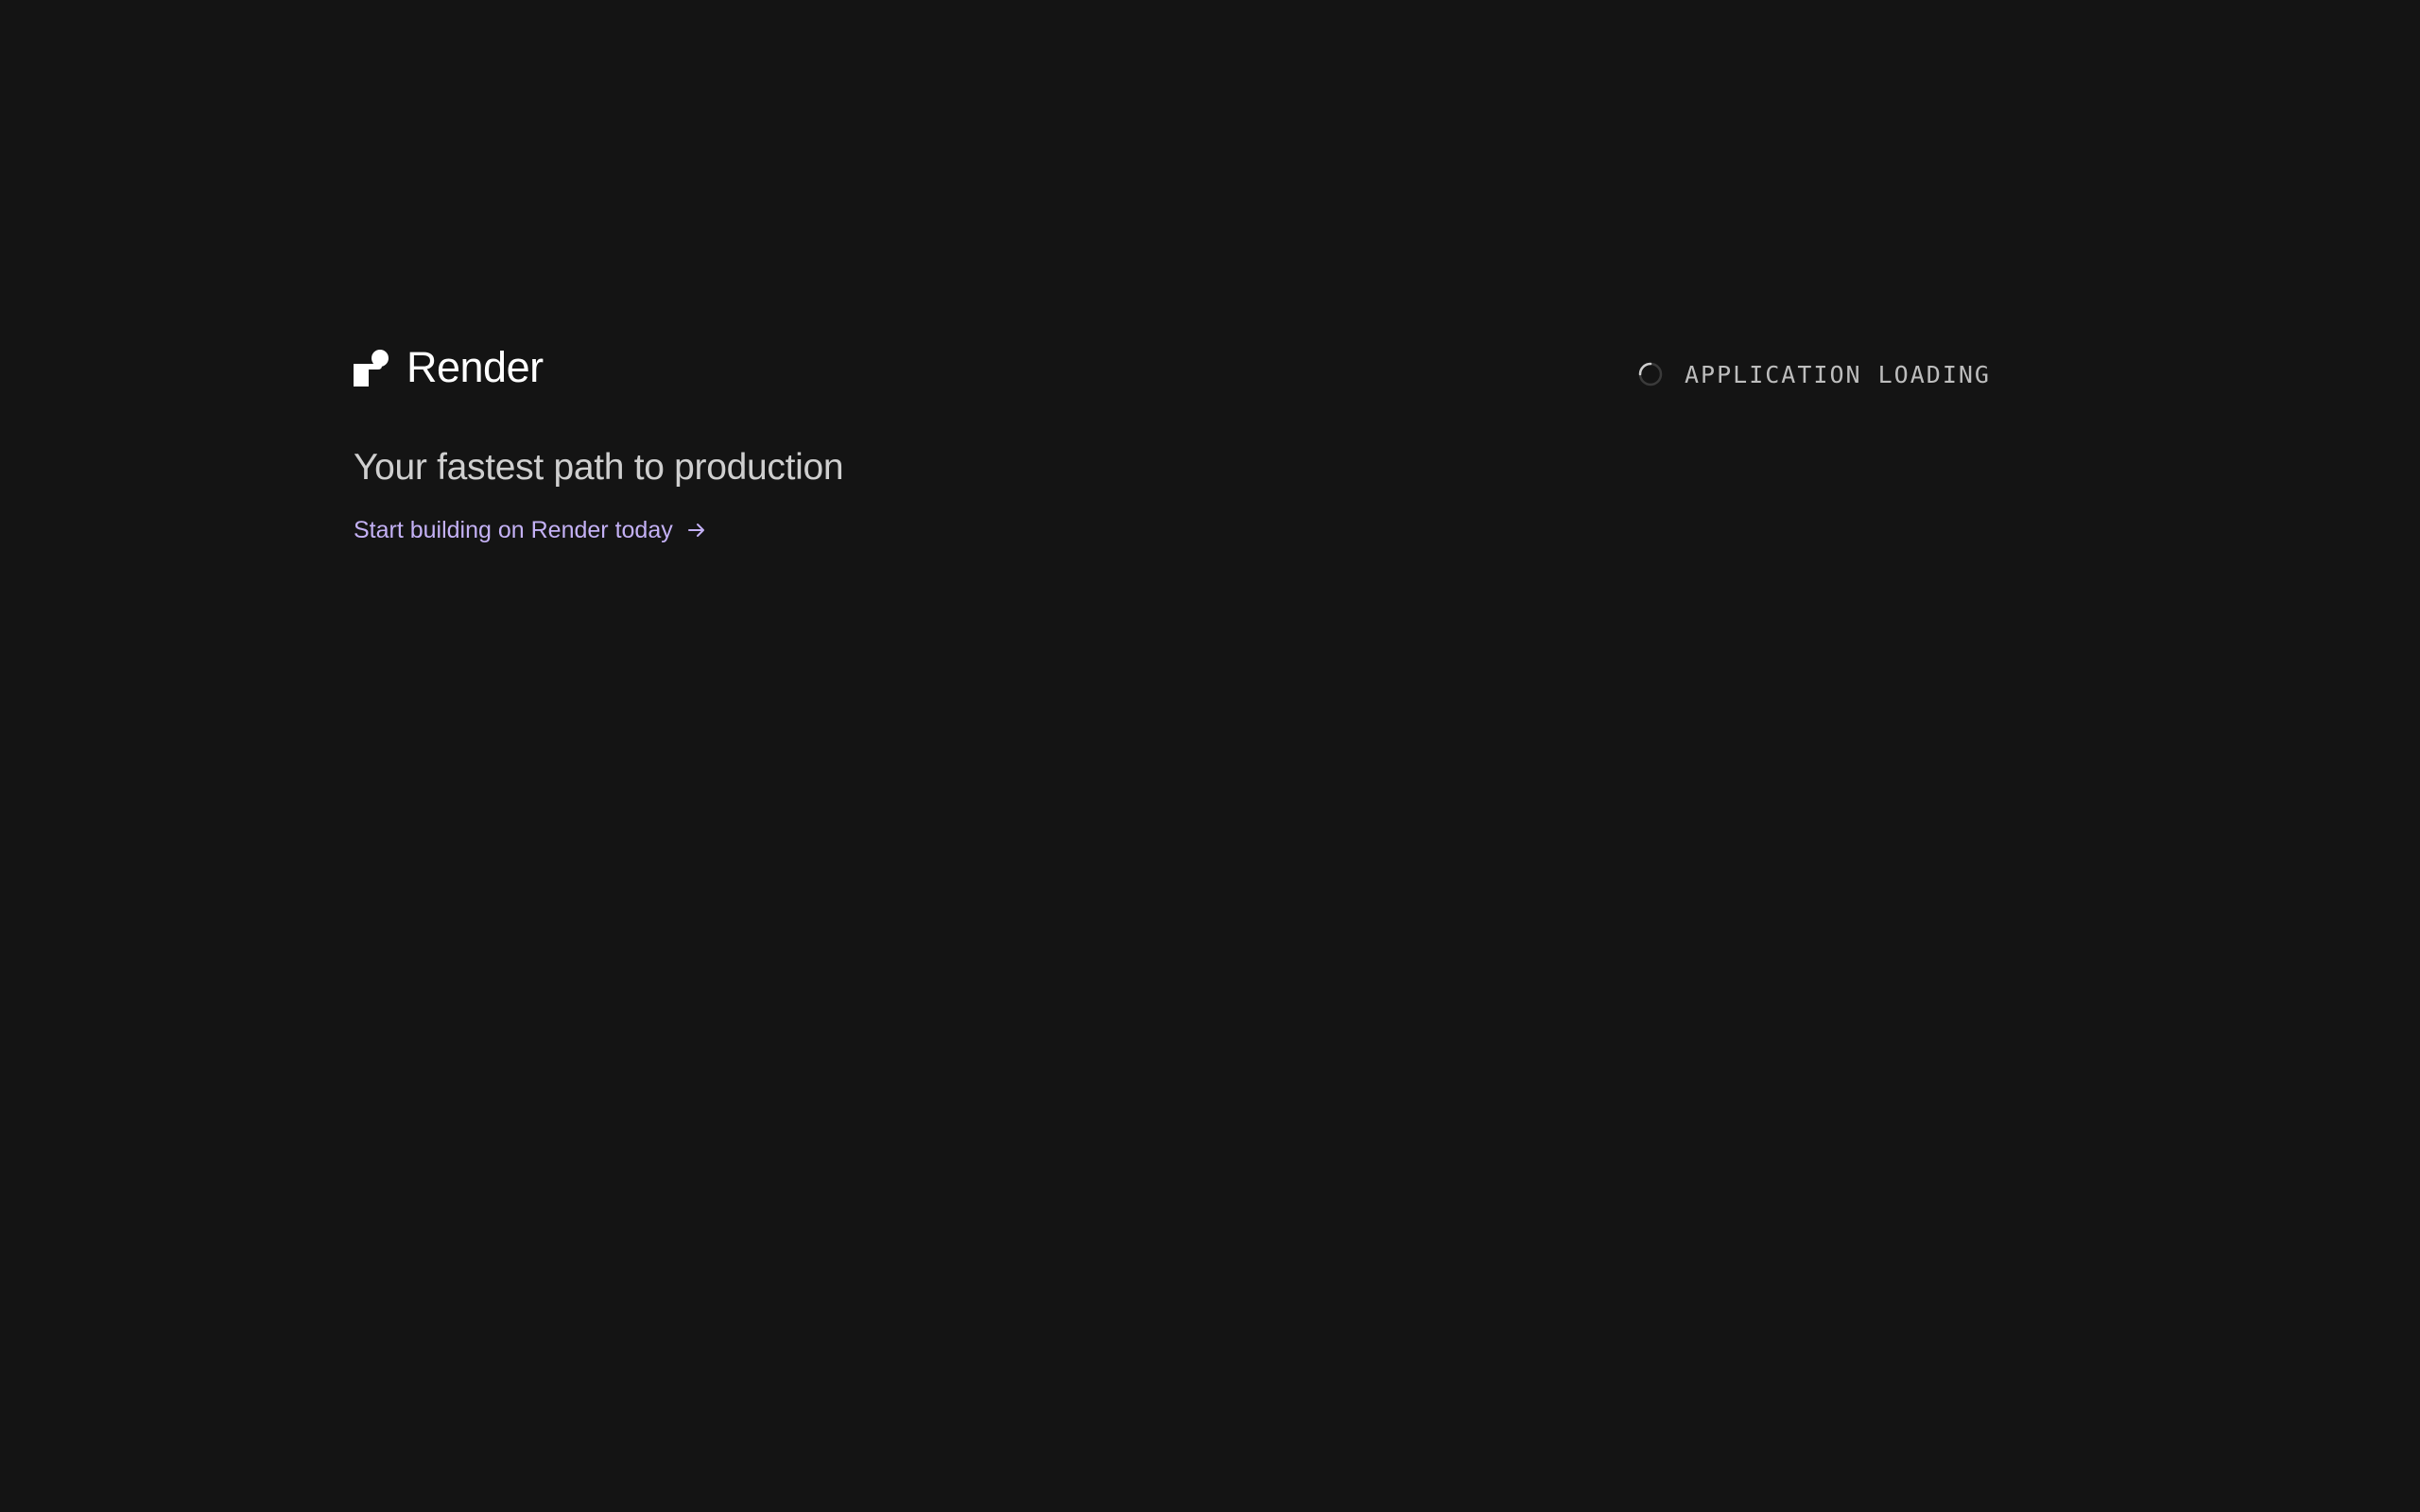  I want to click on arrow-right-icon, so click(696, 530).